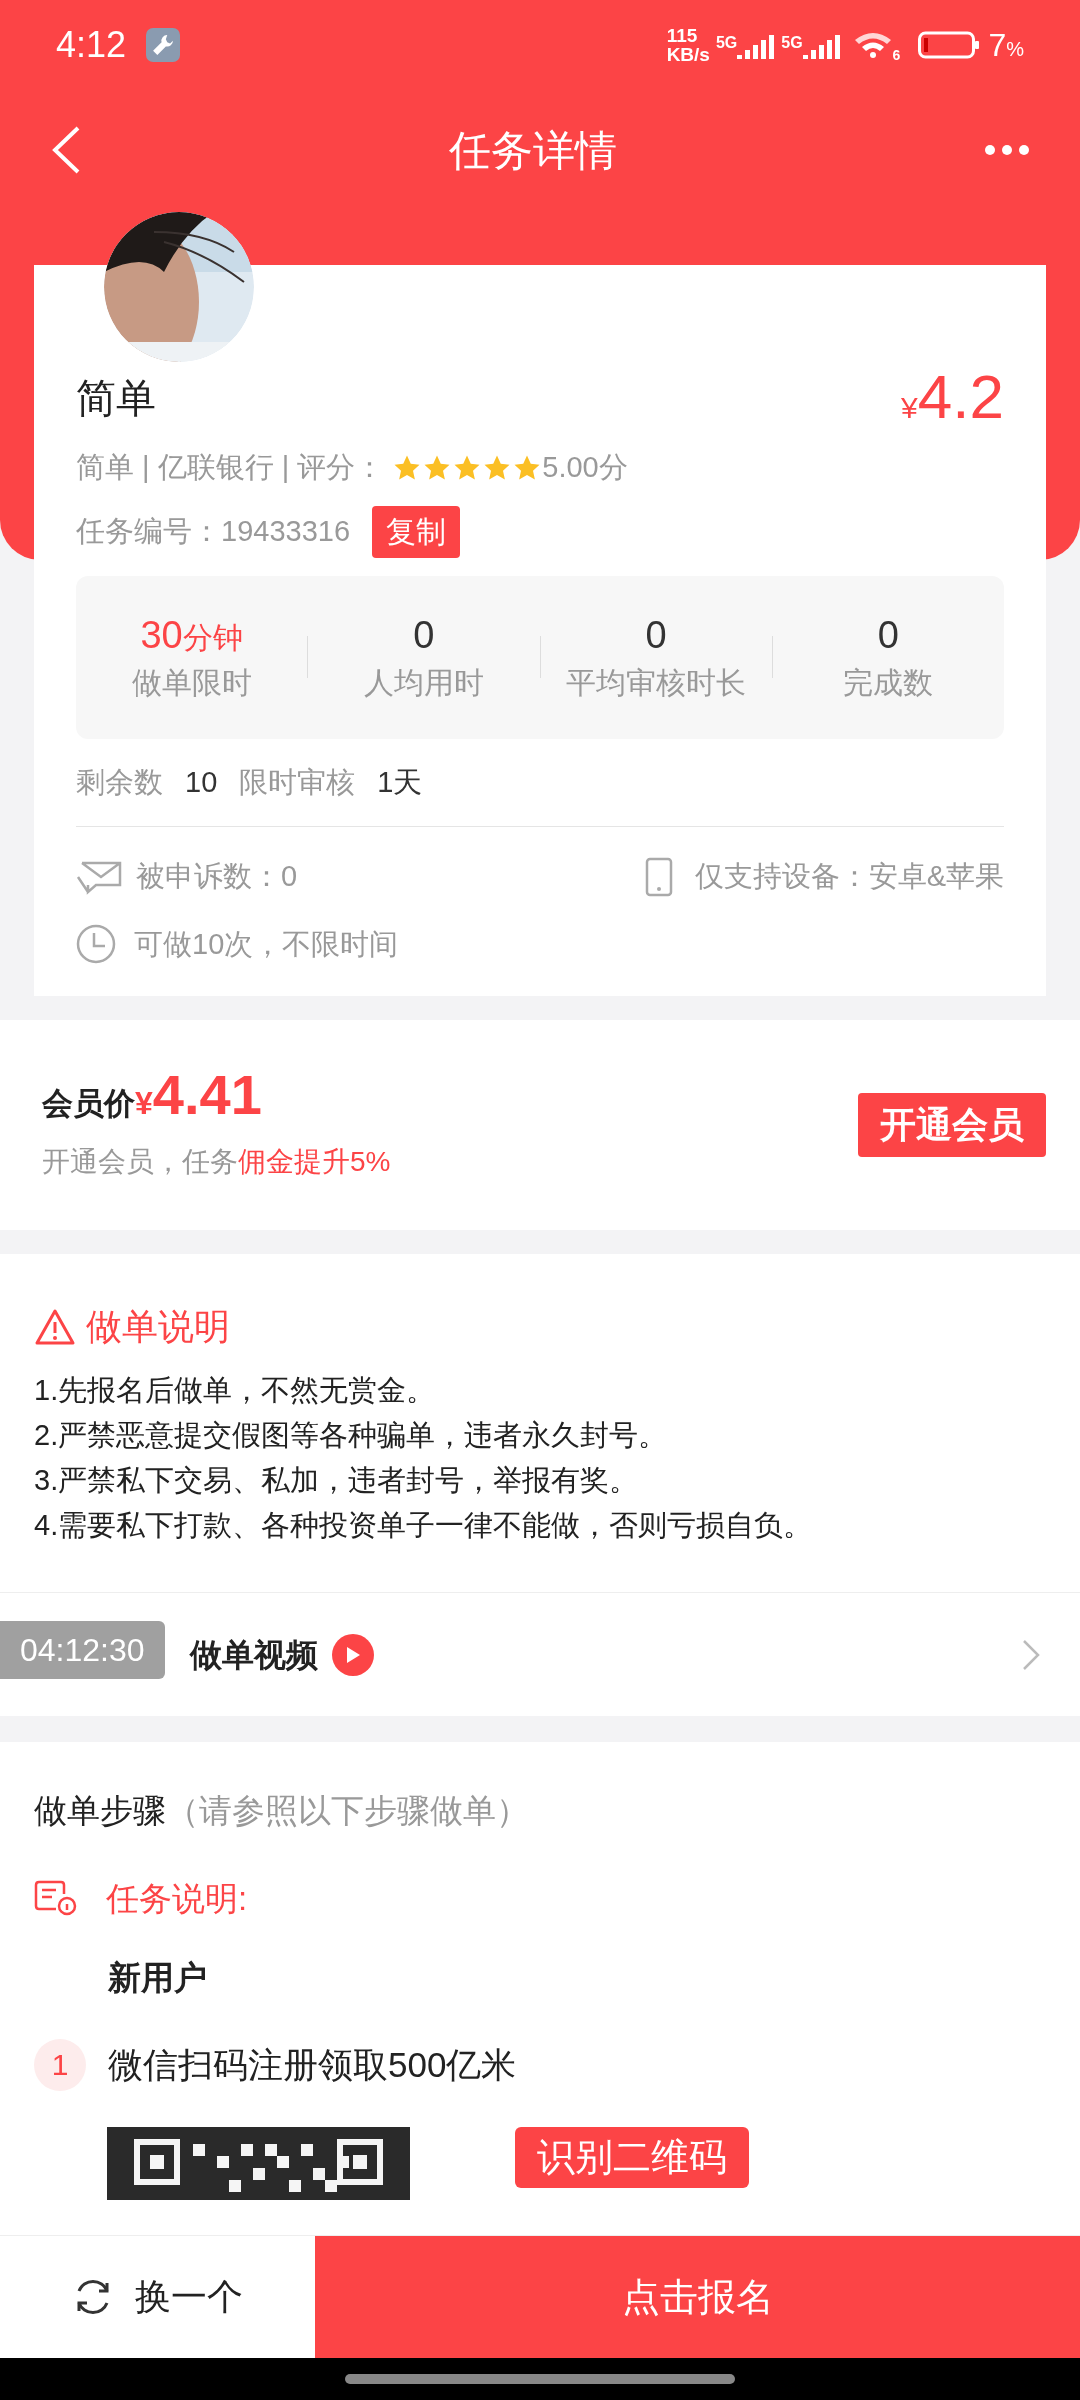 This screenshot has height=2400, width=1080. I want to click on apply-button: 点击报名, so click(697, 2297).